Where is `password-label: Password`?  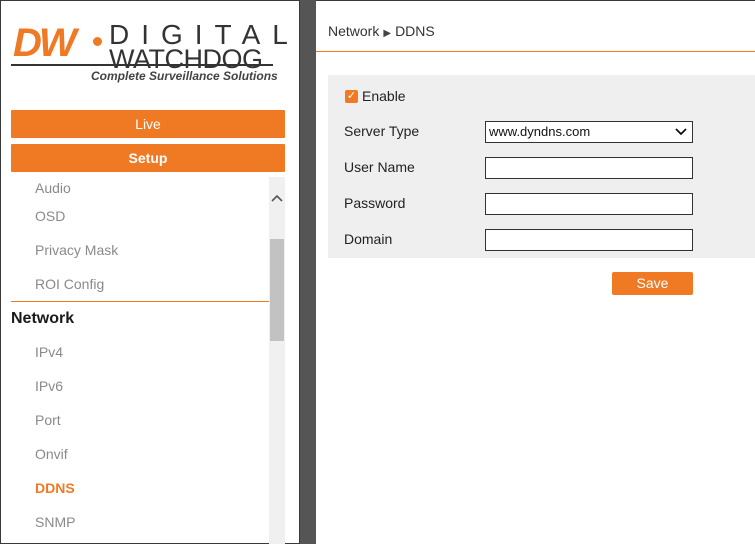
password-label: Password is located at coordinates (375, 203).